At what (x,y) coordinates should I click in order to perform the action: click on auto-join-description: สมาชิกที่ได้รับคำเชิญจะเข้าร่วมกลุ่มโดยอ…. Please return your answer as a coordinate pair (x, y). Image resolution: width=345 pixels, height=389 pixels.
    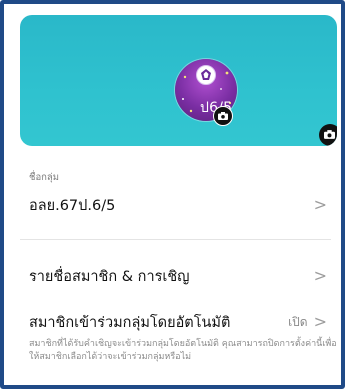
    Looking at the image, I should click on (183, 350).